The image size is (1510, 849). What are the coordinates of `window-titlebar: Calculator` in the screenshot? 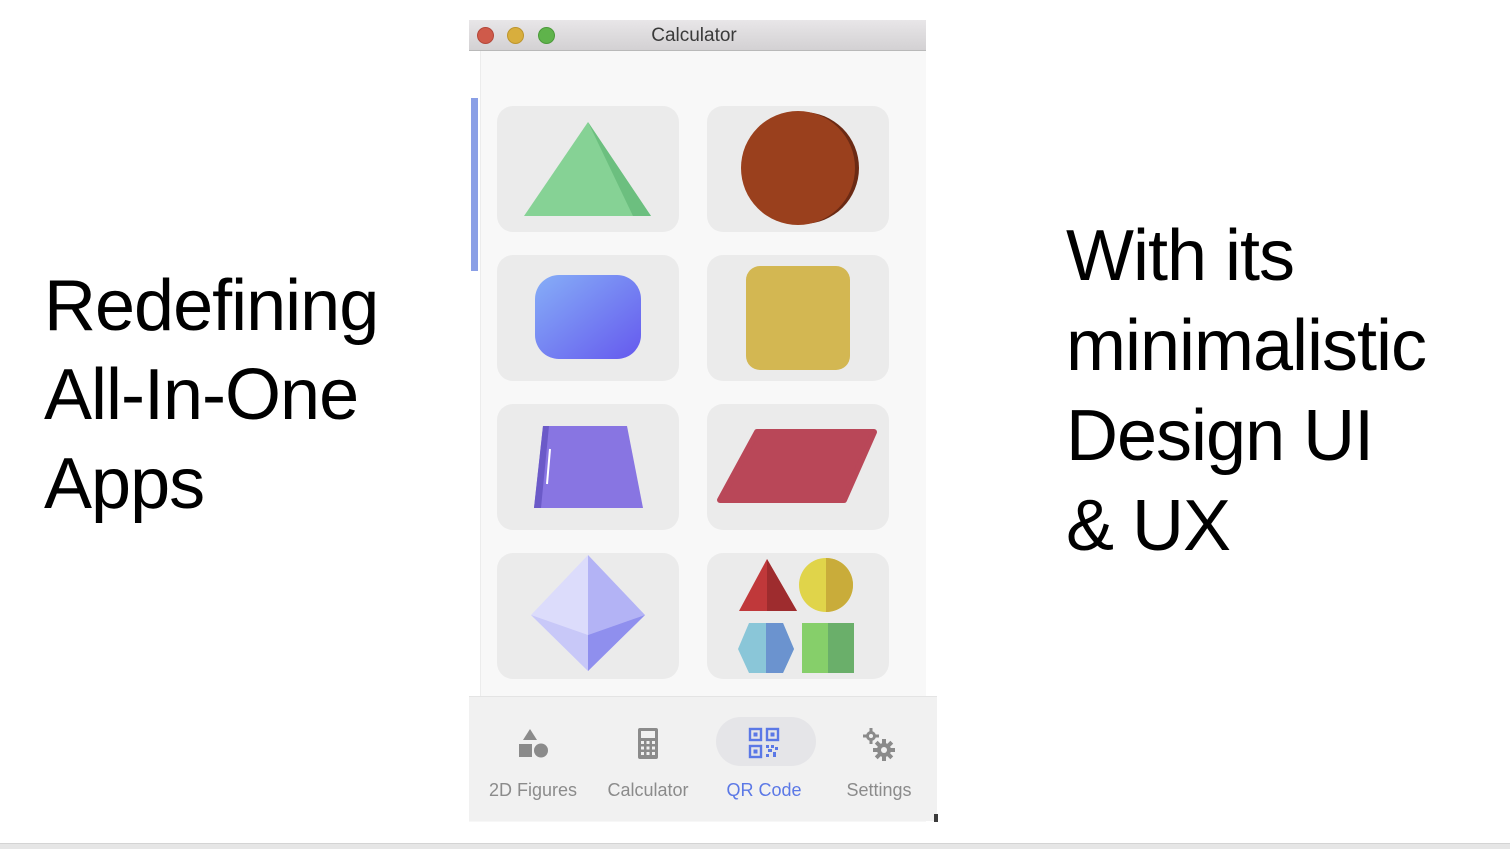 It's located at (697, 35).